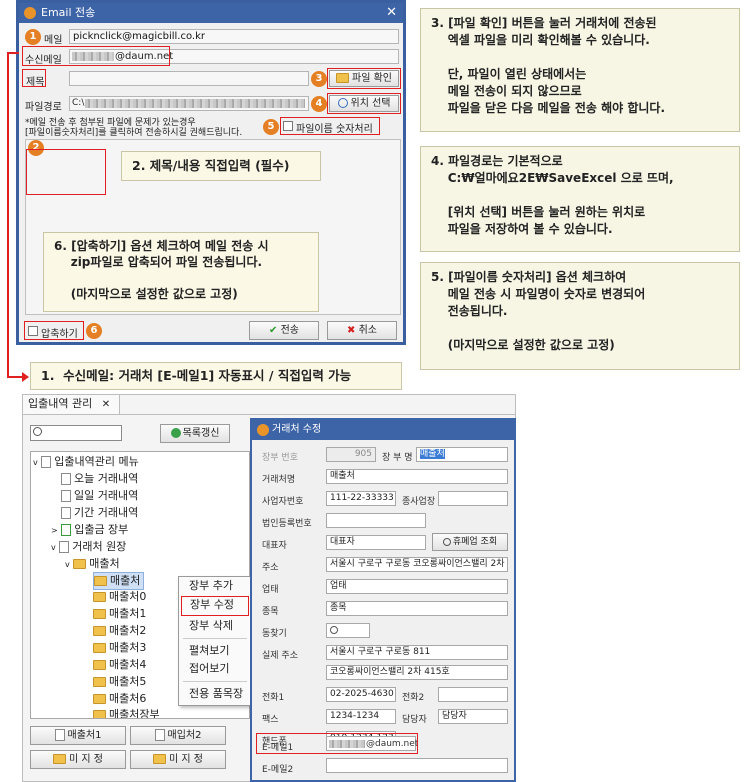  Describe the element at coordinates (33, 37) in the screenshot. I see `badge-1: 1` at that location.